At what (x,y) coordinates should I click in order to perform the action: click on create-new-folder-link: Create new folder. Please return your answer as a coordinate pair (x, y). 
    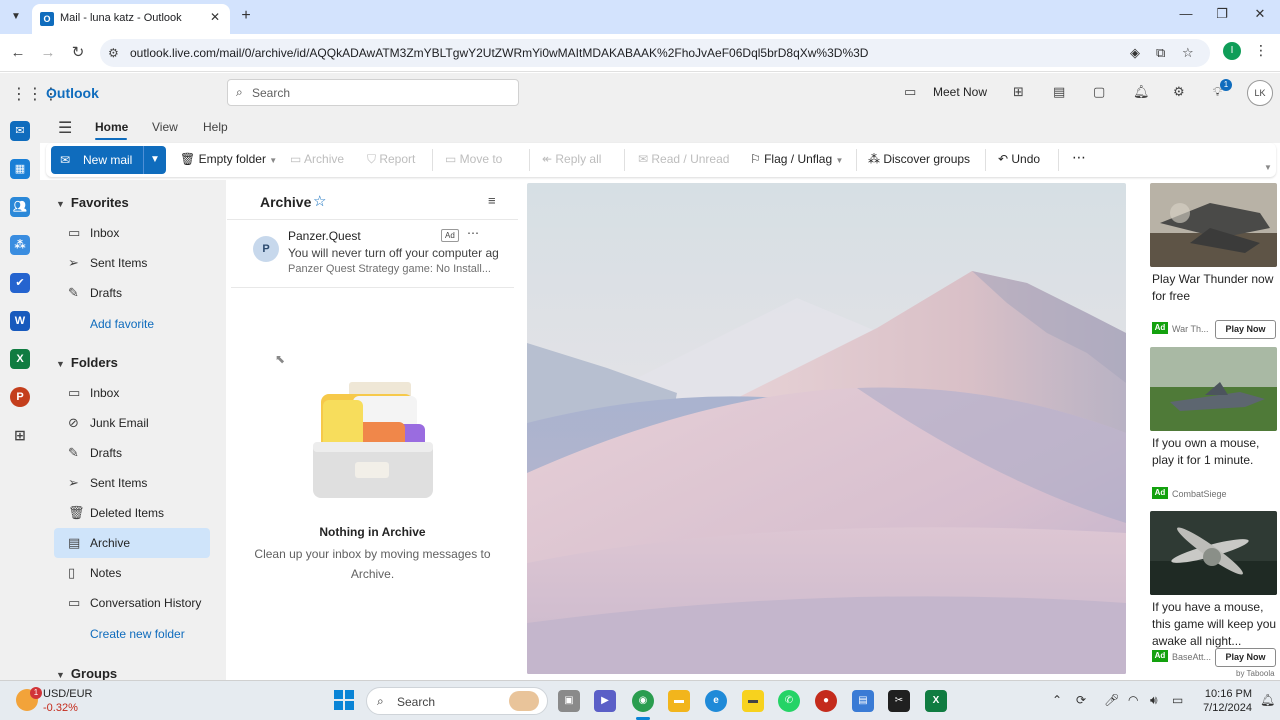
    Looking at the image, I should click on (137, 634).